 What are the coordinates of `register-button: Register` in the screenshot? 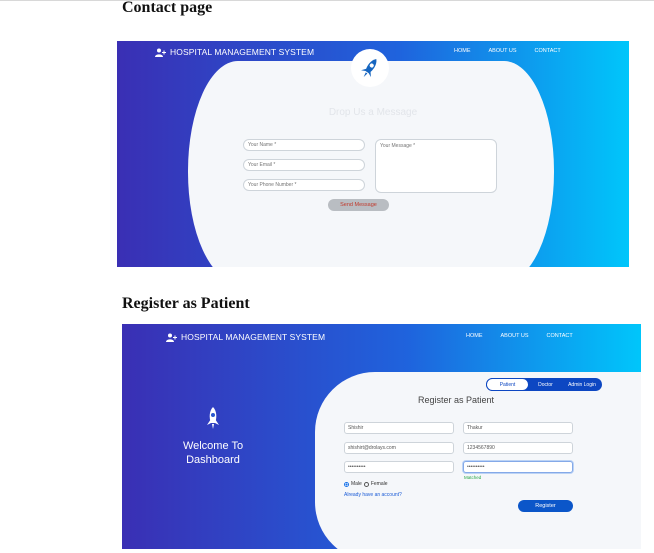 It's located at (545, 506).